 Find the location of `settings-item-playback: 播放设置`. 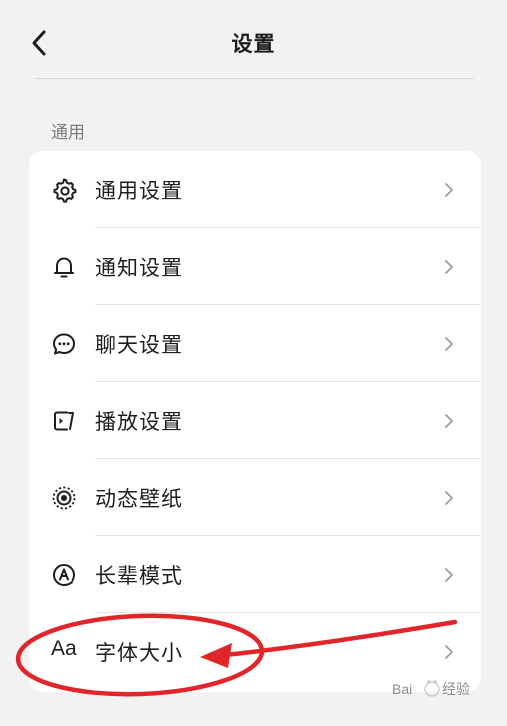

settings-item-playback: 播放设置 is located at coordinates (255, 420).